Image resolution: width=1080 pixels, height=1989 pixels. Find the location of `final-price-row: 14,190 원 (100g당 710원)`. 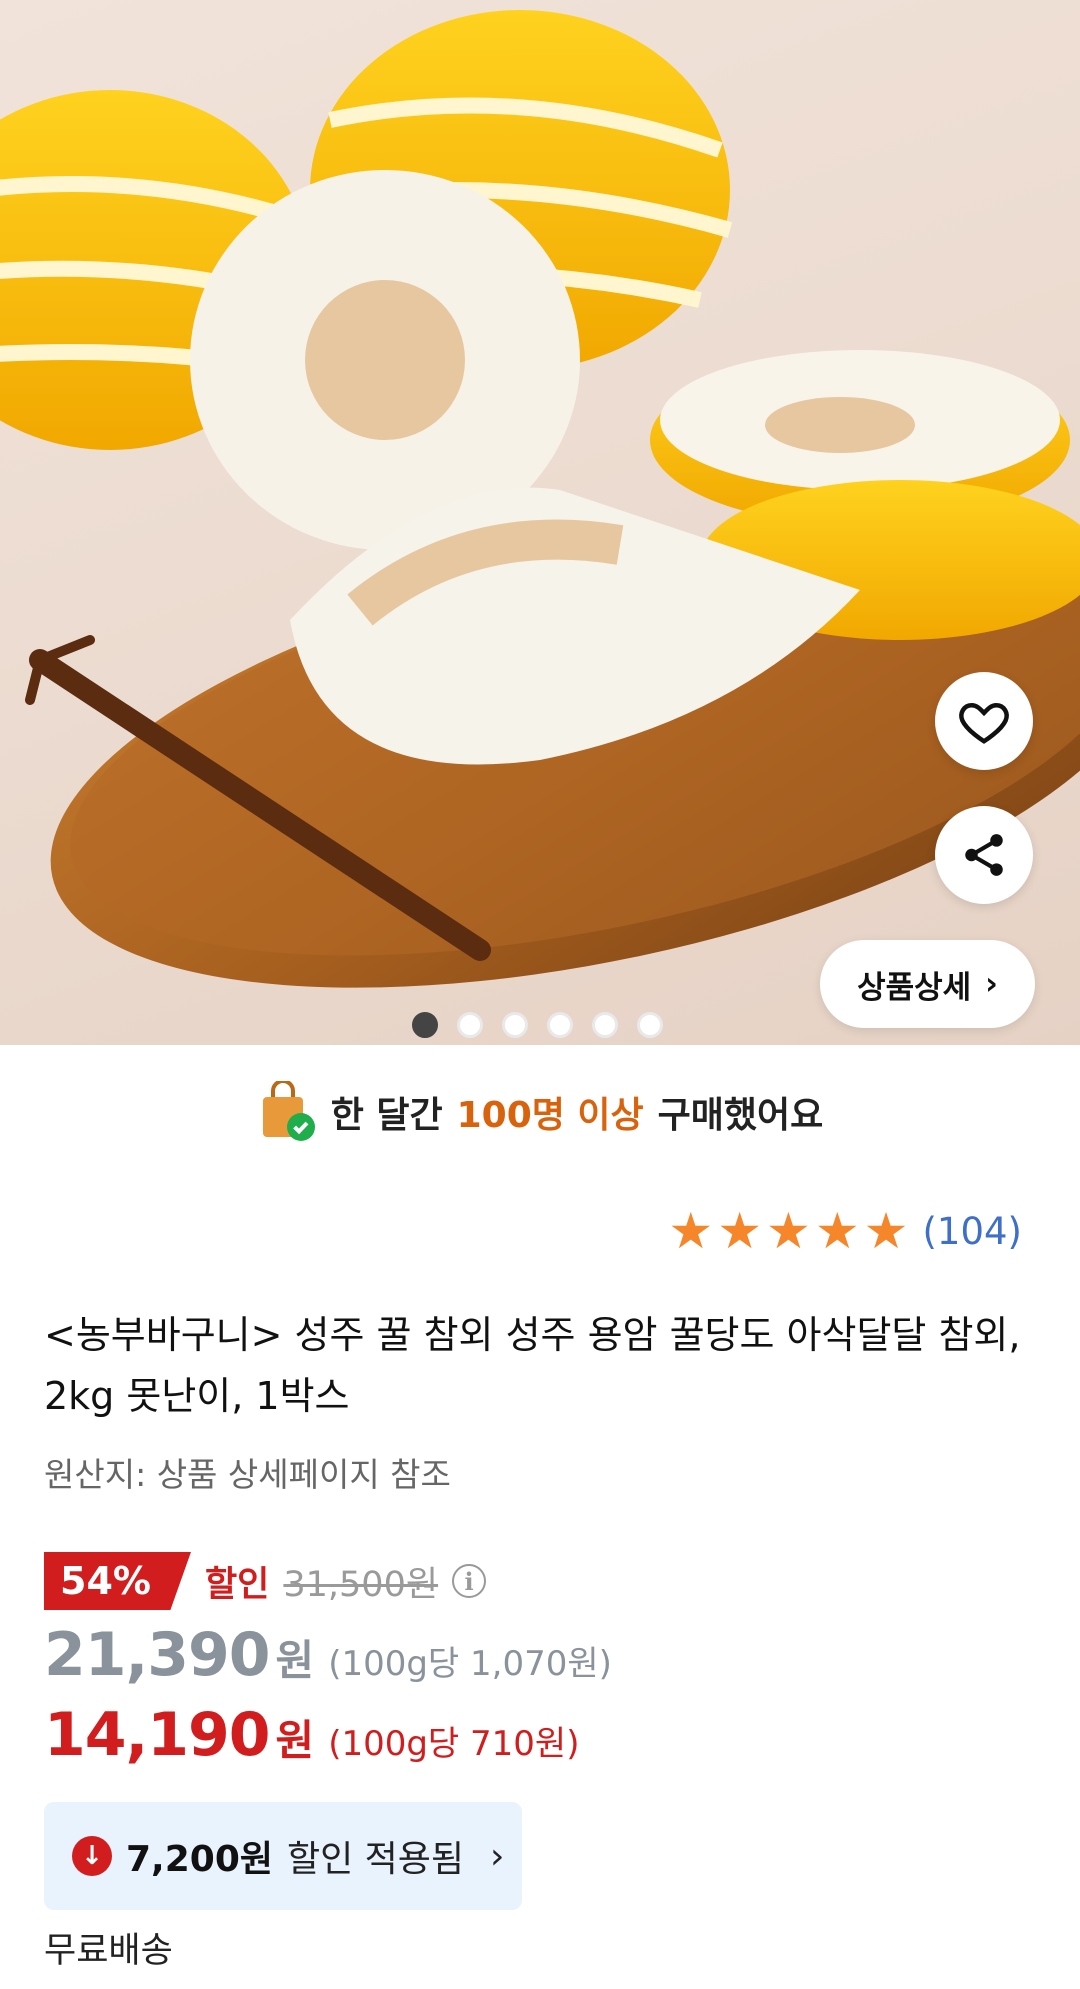

final-price-row: 14,190 원 (100g당 710원) is located at coordinates (311, 1735).